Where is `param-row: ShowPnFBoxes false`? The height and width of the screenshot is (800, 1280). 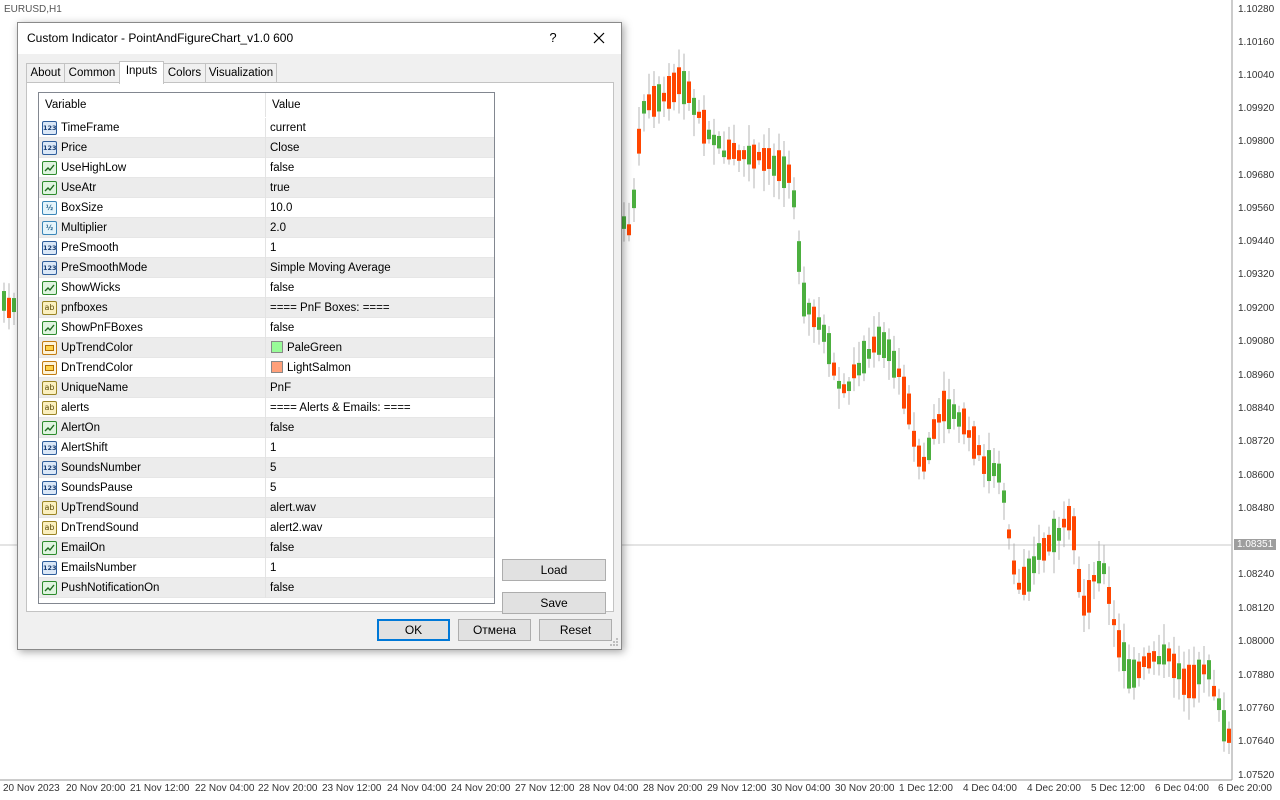
param-row: ShowPnFBoxes false is located at coordinates (266, 328).